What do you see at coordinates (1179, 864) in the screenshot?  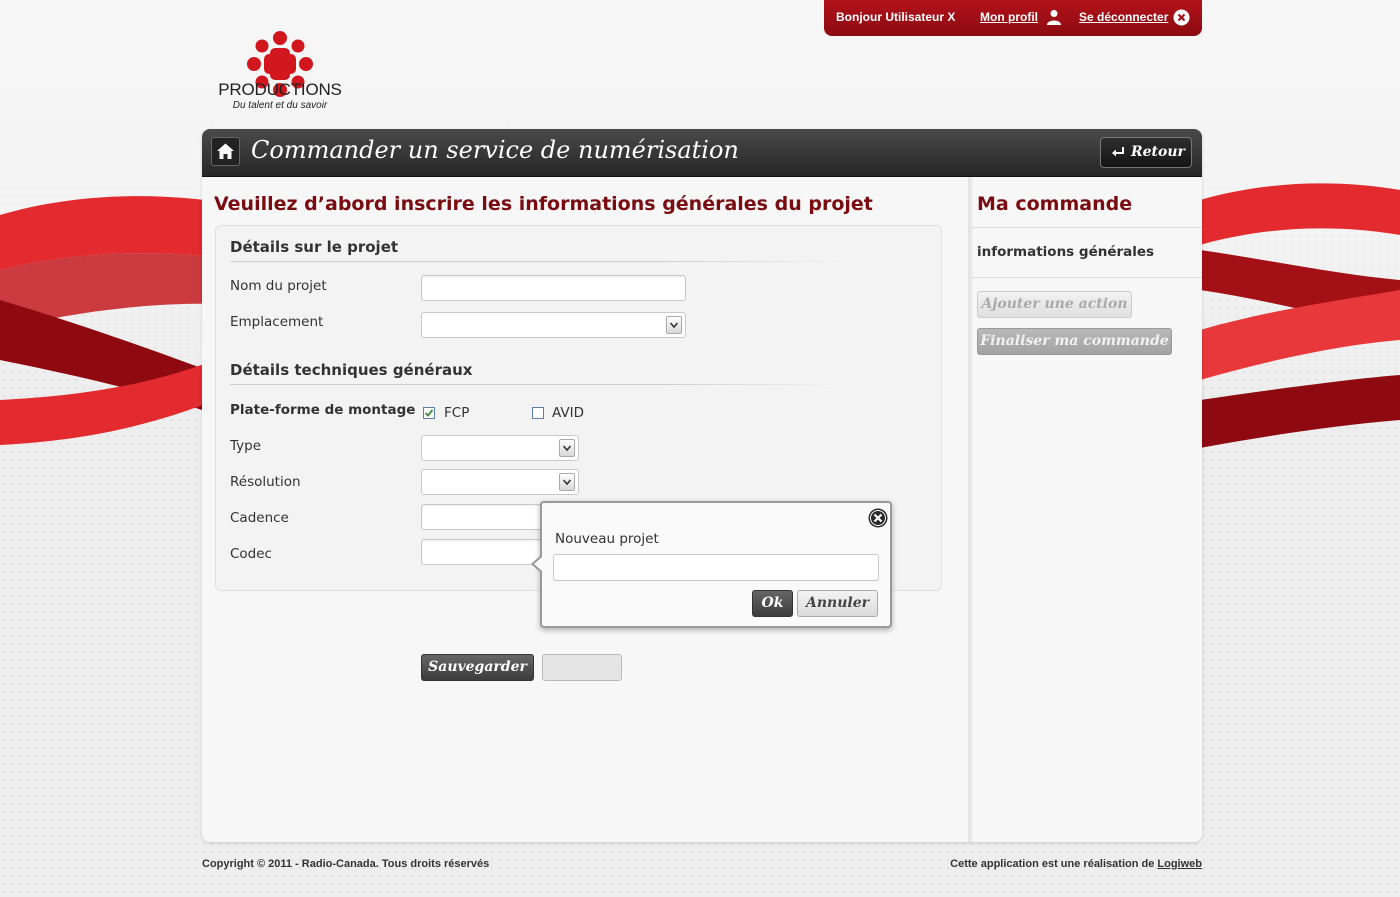 I see `logiweb-link: Logiweb` at bounding box center [1179, 864].